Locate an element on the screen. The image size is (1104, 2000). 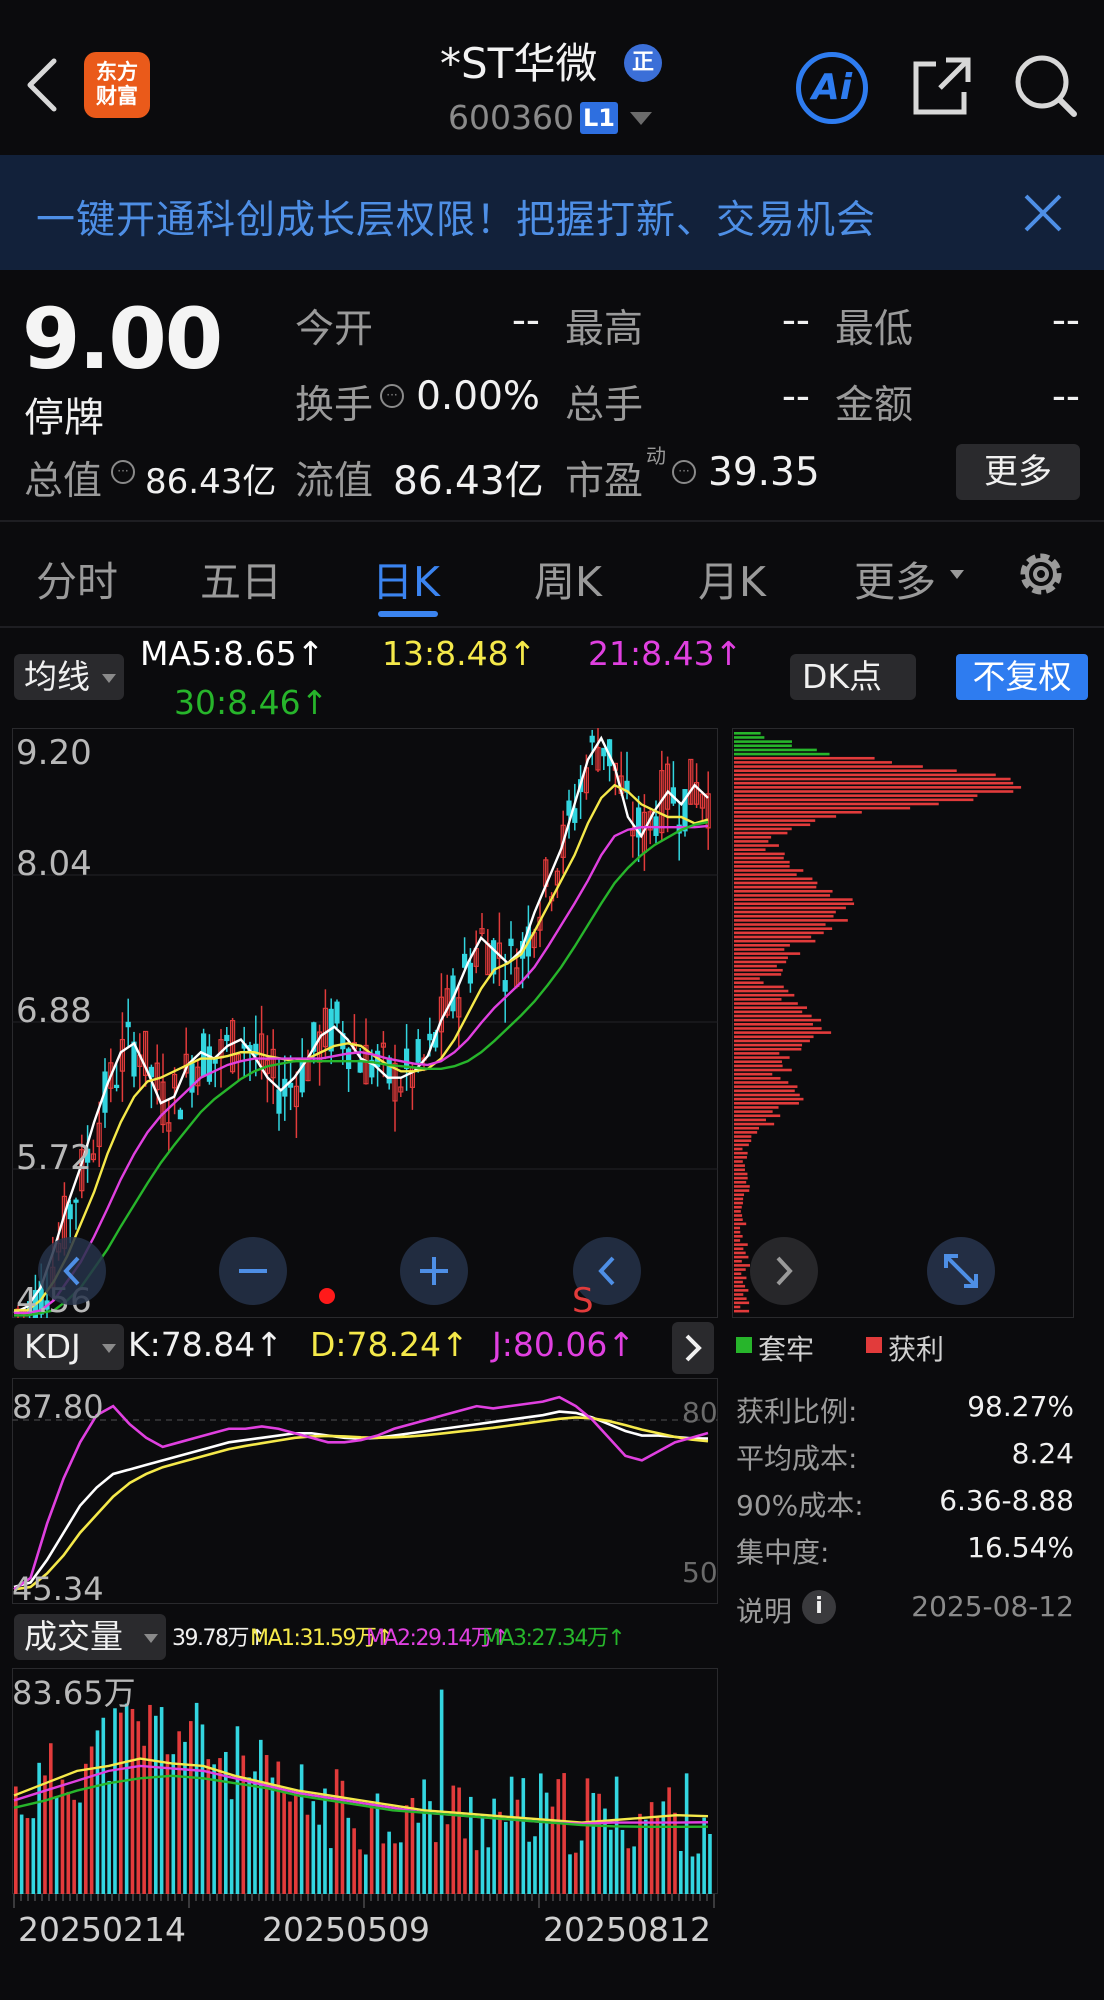
promo-banner: 一键开通科创成长层权限！把握打新、交易机会 is located at coordinates (552, 212).